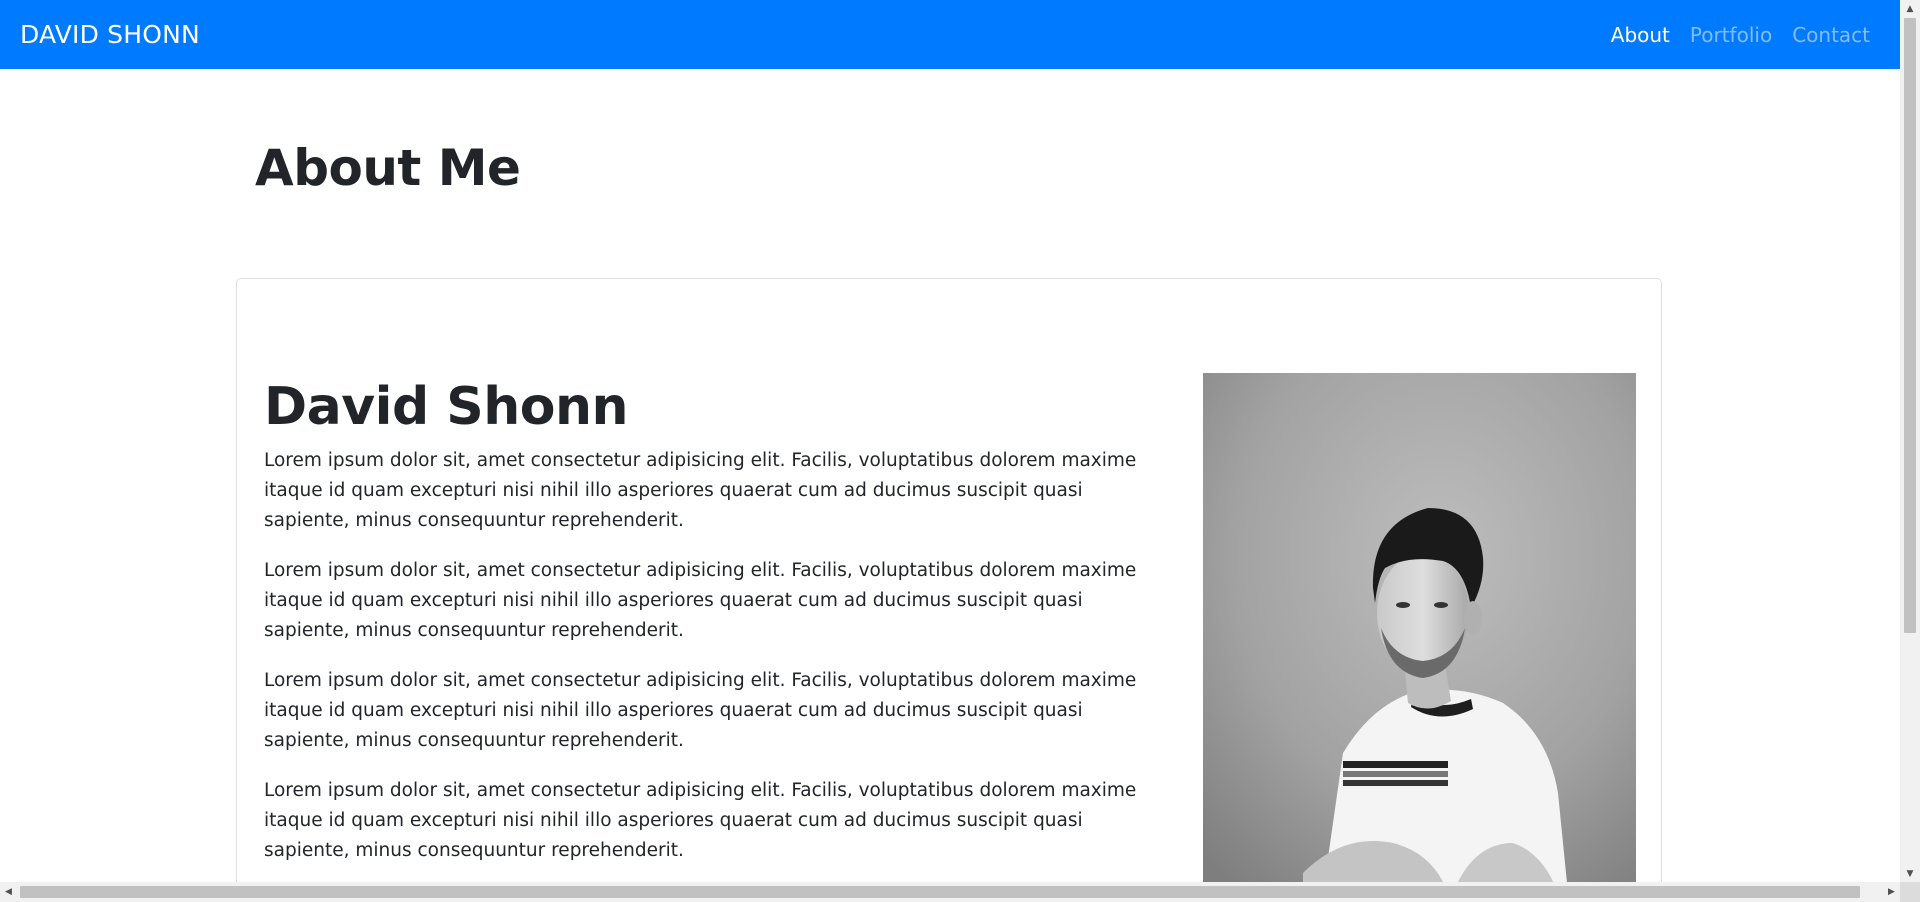 Image resolution: width=1920 pixels, height=902 pixels. I want to click on triangle-right-icon: ▶, so click(1891, 892).